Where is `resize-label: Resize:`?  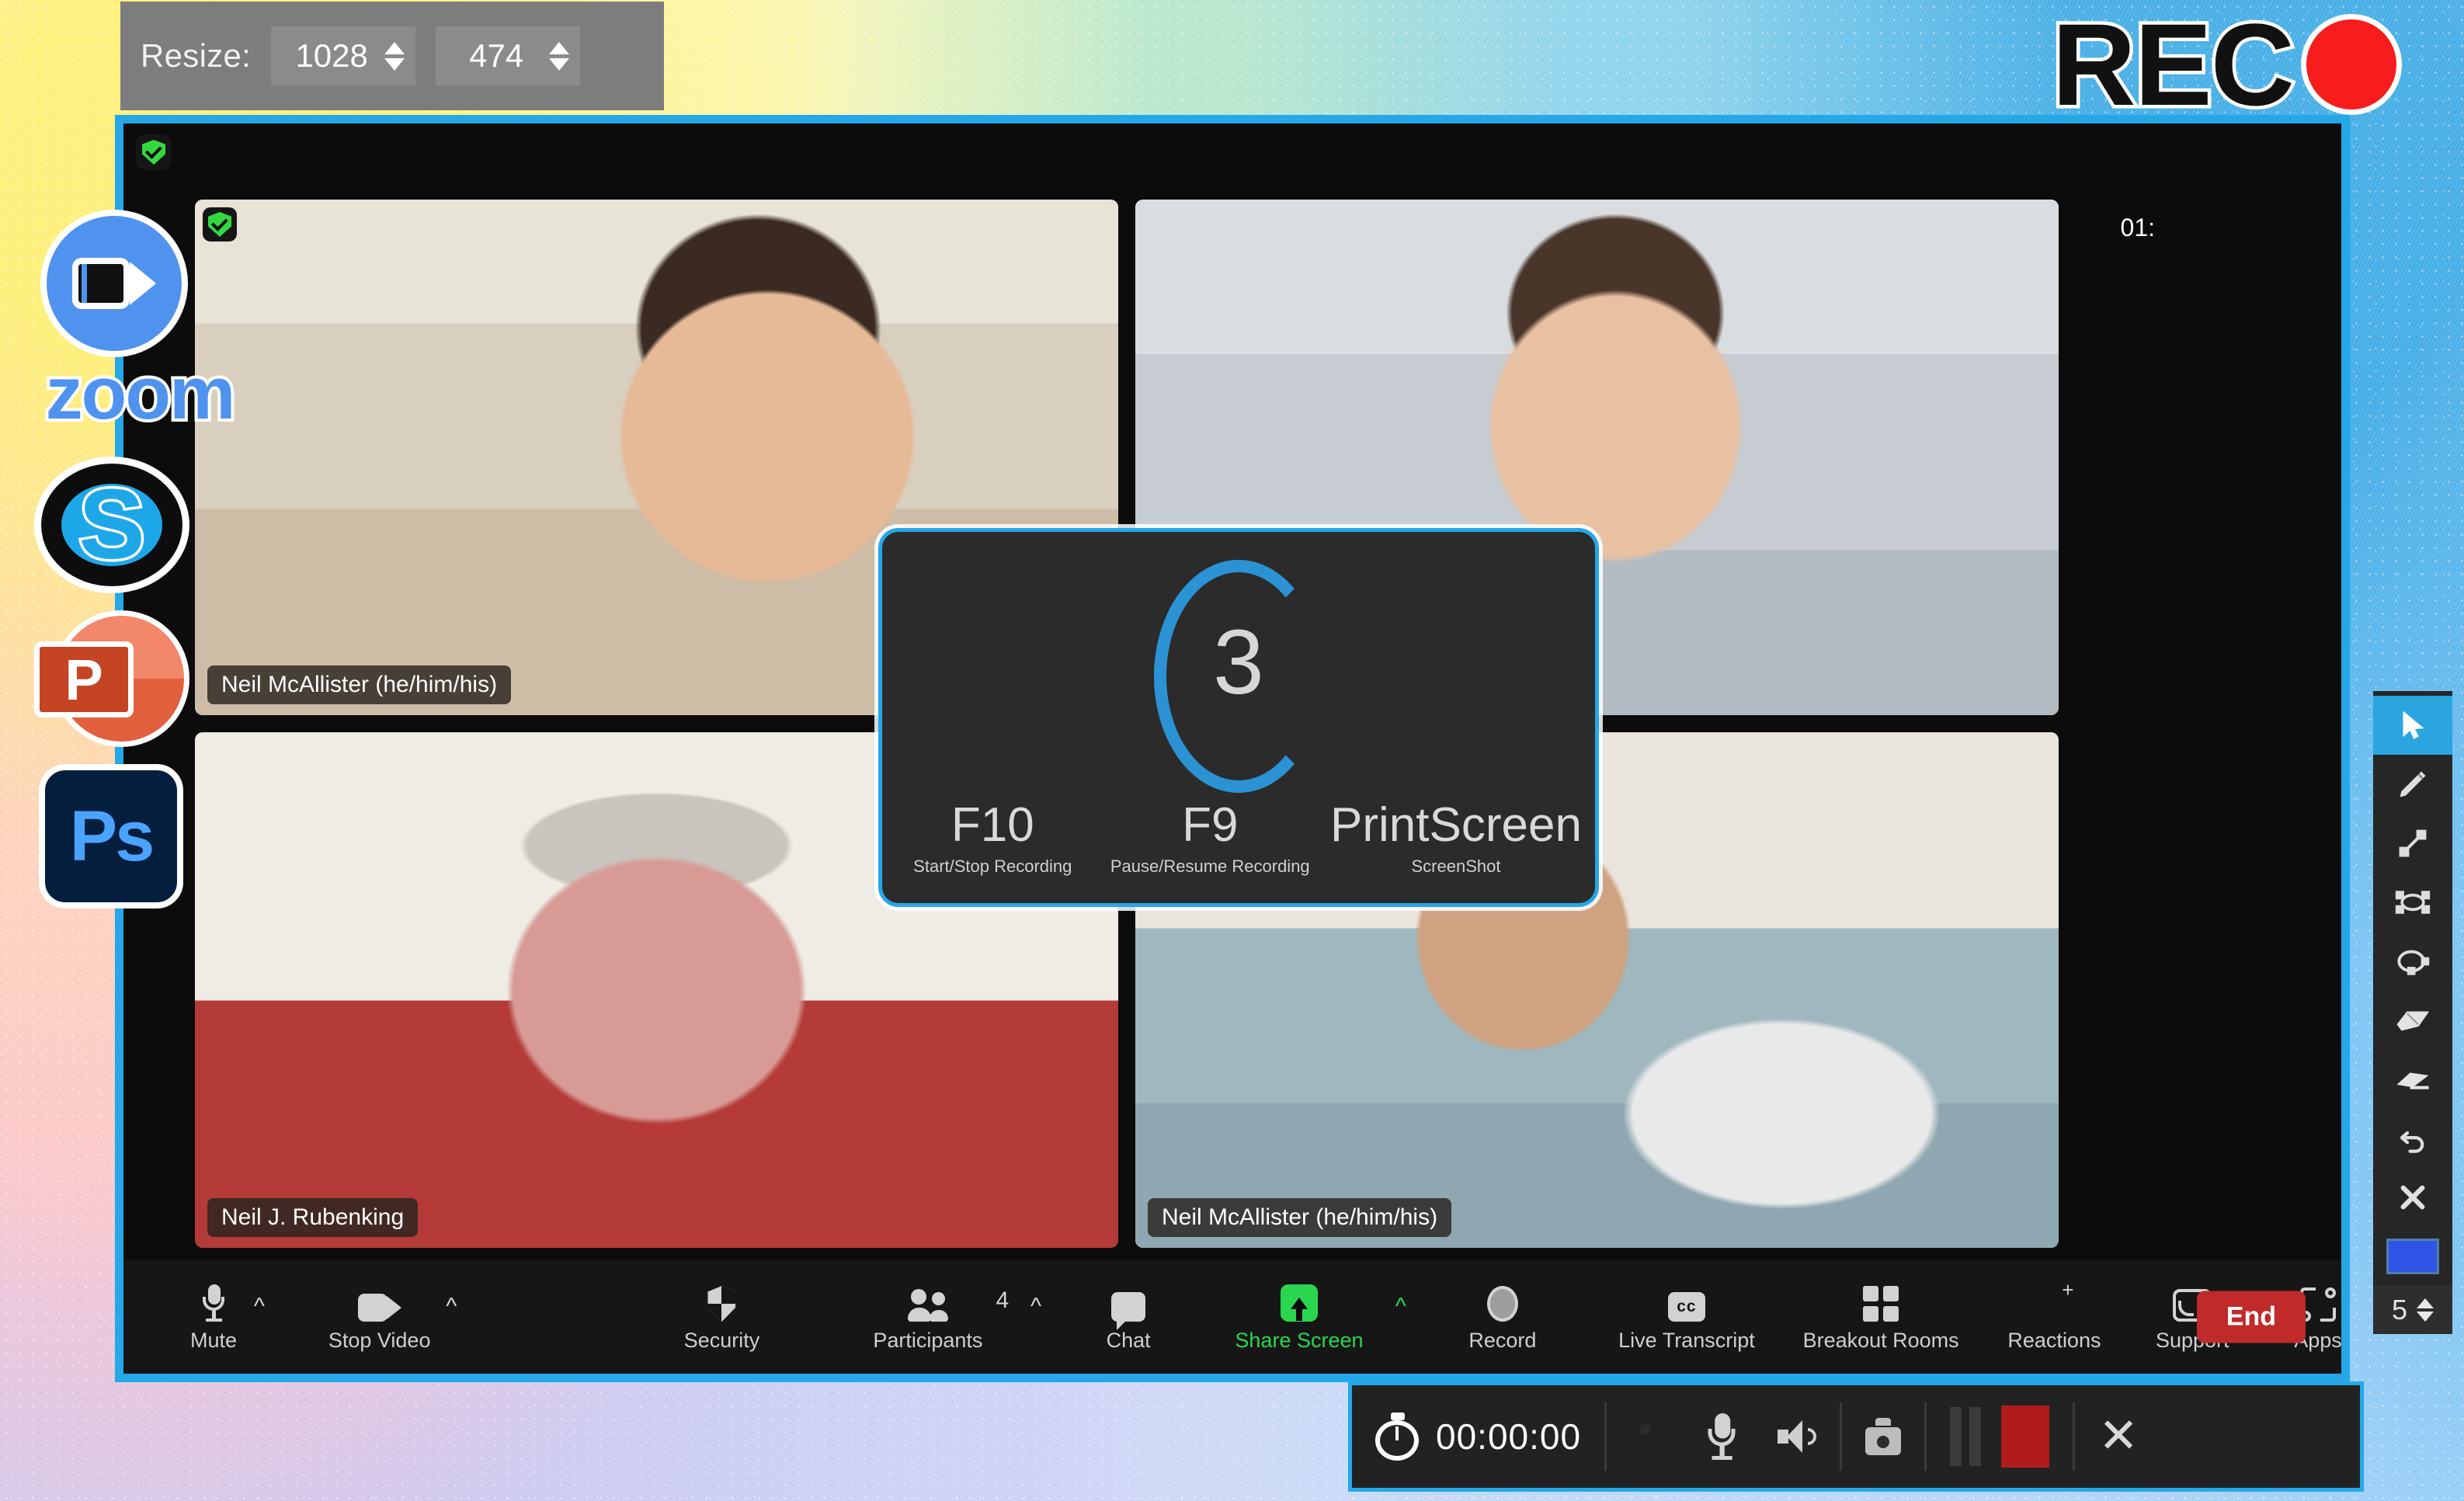 resize-label: Resize: is located at coordinates (197, 56).